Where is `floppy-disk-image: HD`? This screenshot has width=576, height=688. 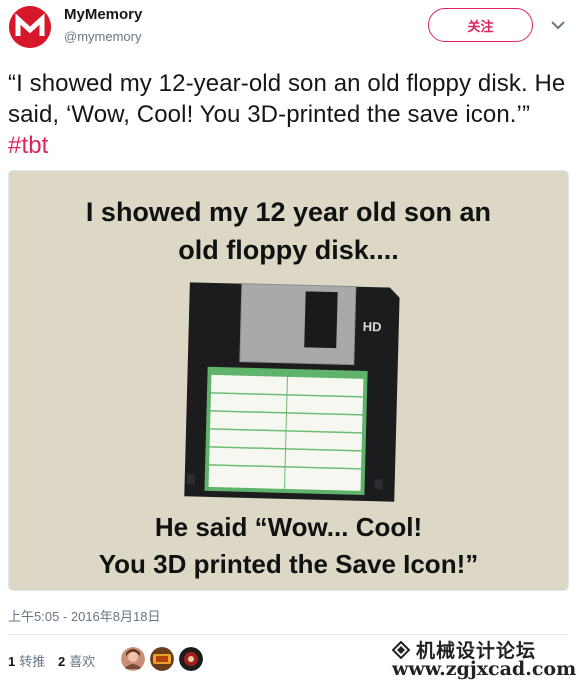
floppy-disk-image: HD is located at coordinates (291, 394).